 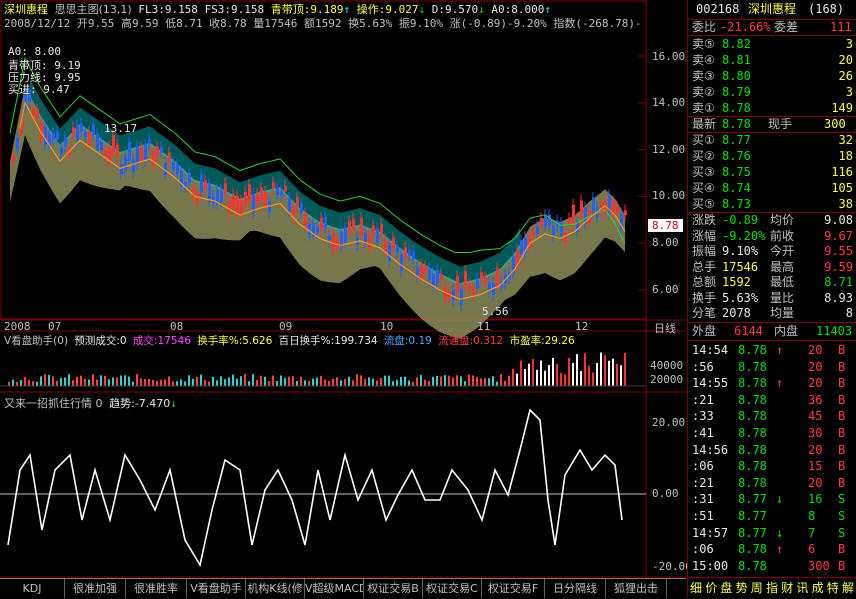 I want to click on tab-kdj: KDJ, so click(x=32, y=588).